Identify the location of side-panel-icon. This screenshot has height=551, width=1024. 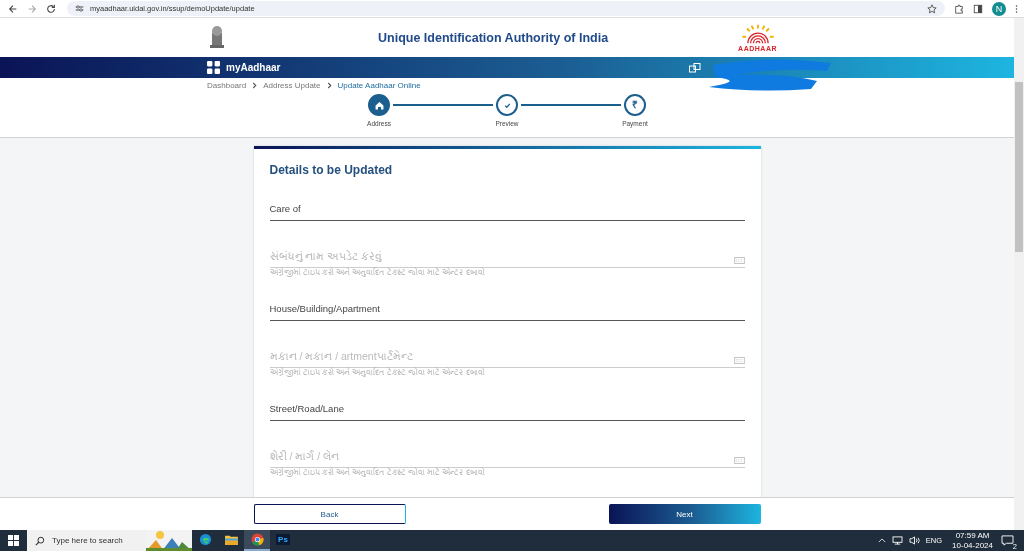
(978, 8).